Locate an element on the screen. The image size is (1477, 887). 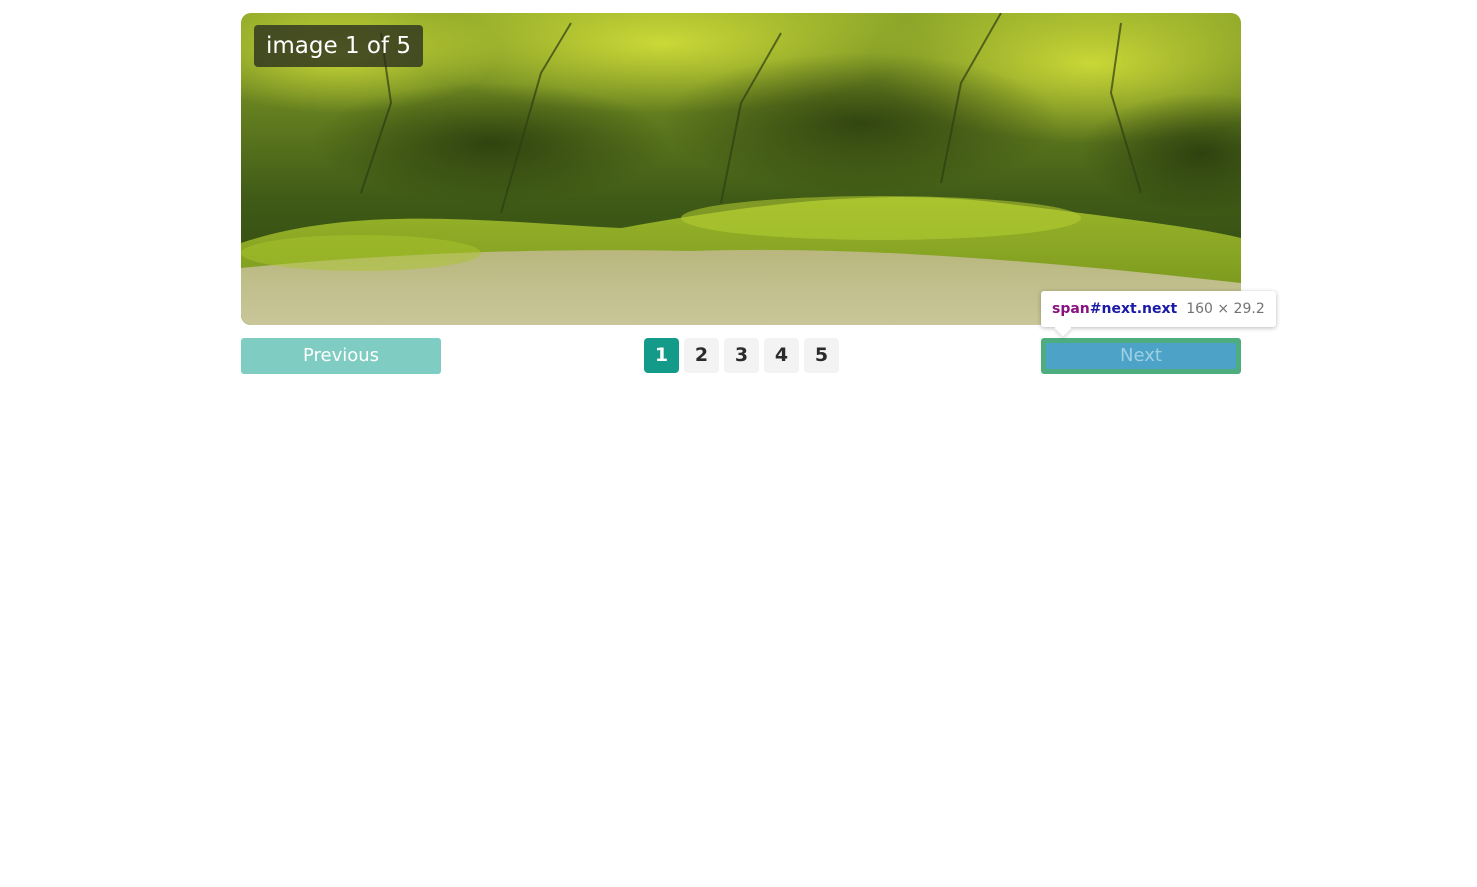
page-button-4: 4 is located at coordinates (781, 355).